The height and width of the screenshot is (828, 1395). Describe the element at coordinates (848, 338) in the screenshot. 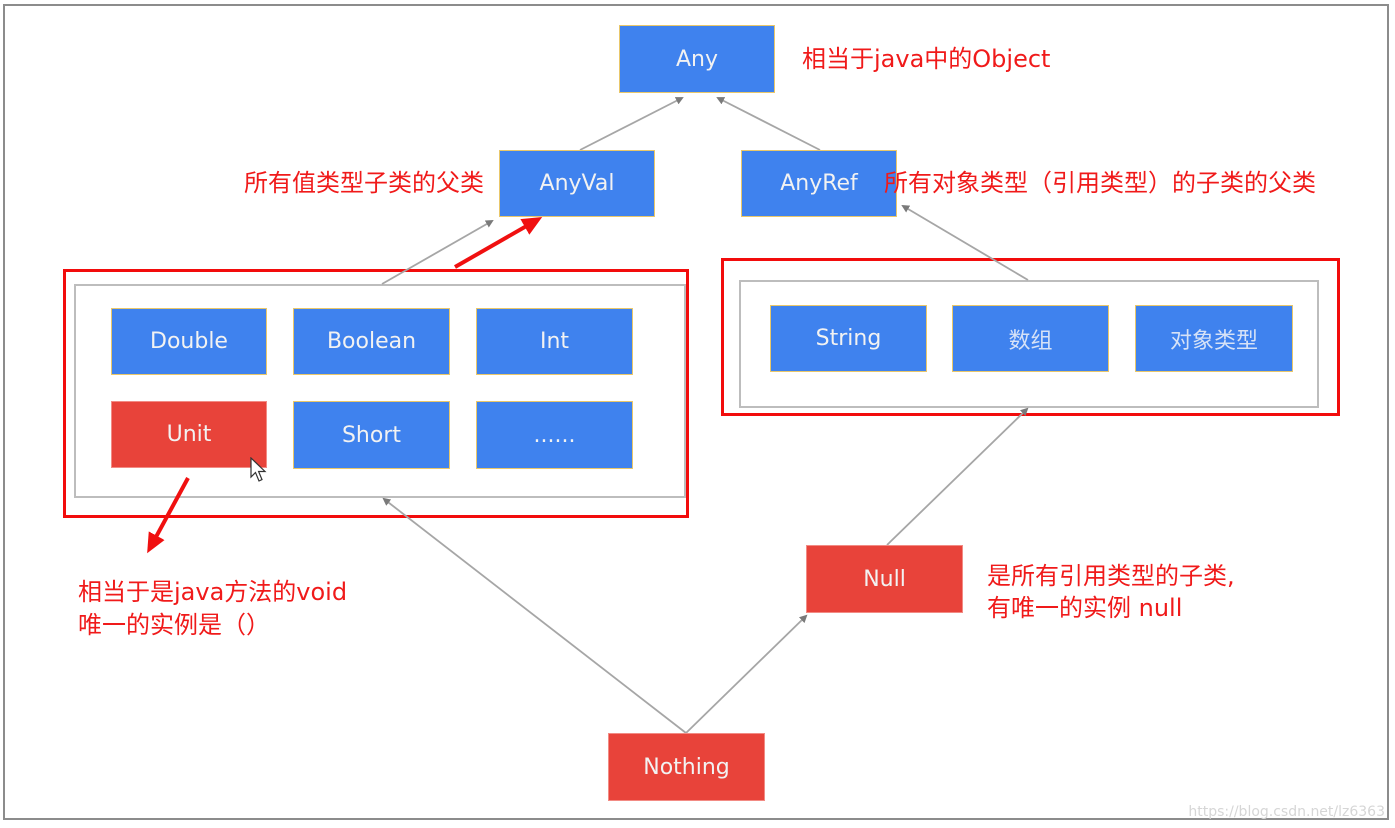

I see `node-string: String` at that location.